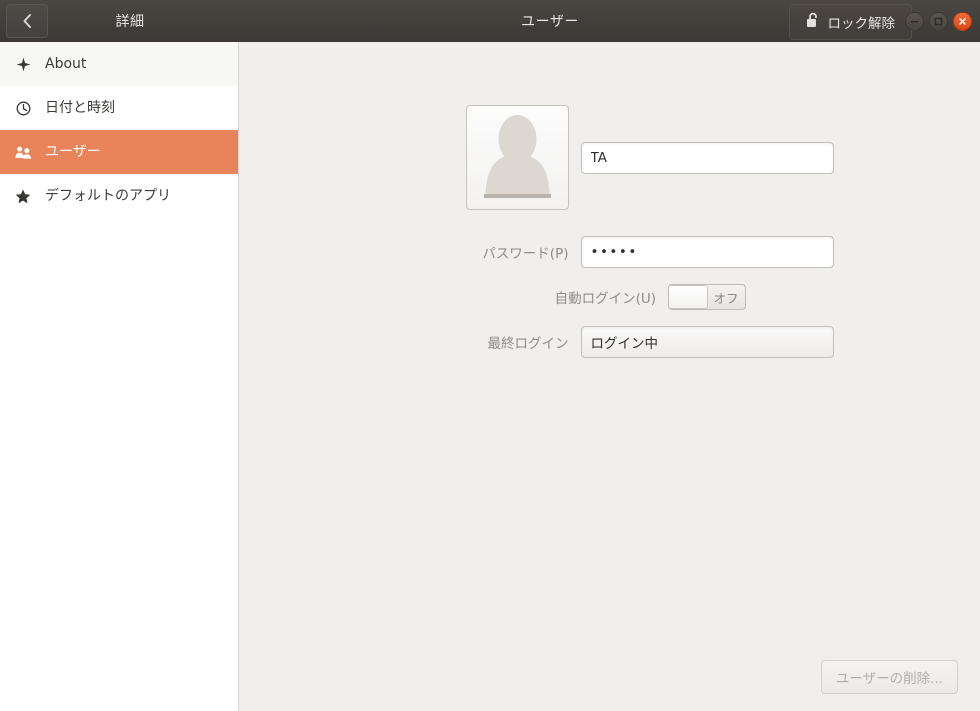  I want to click on close-icon, so click(962, 21).